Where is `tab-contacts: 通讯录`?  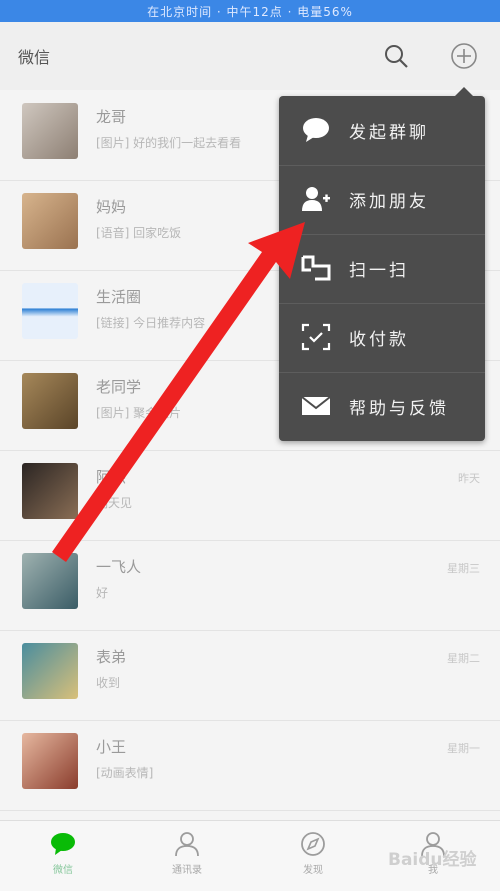 tab-contacts: 通讯录 is located at coordinates (187, 853).